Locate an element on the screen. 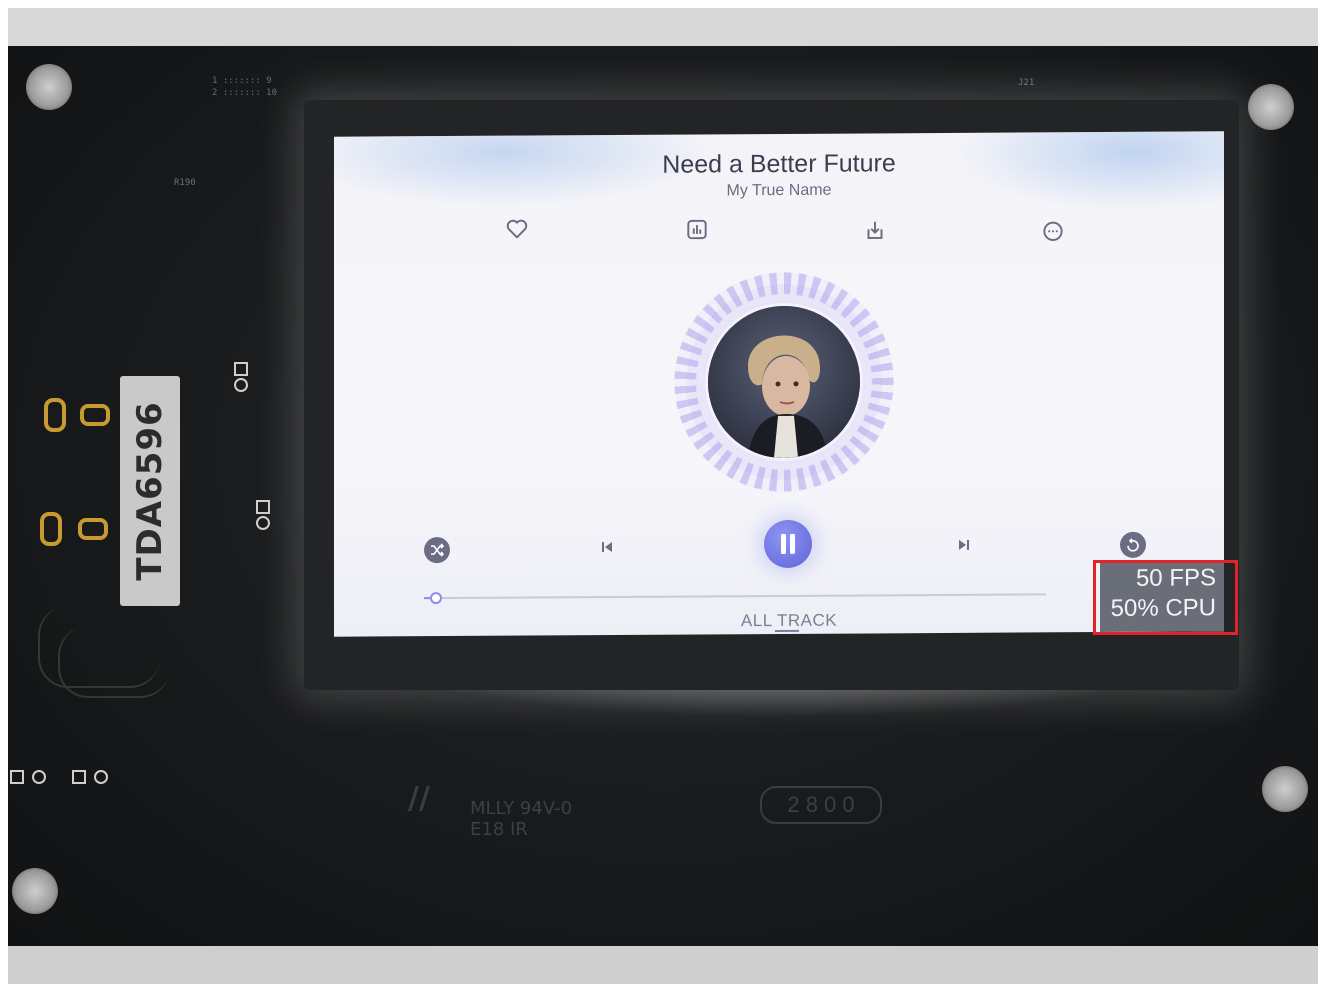  all-track-indicator is located at coordinates (787, 631).